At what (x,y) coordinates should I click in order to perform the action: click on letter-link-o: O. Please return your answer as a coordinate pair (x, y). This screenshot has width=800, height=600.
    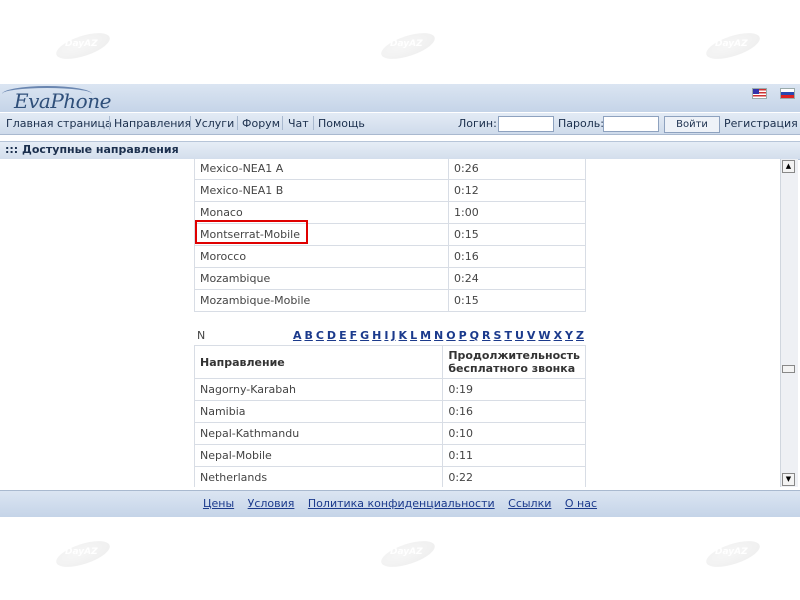
    Looking at the image, I should click on (450, 335).